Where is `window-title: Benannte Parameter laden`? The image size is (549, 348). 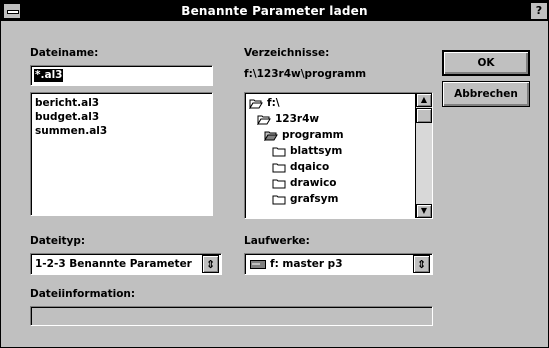 window-title: Benannte Parameter laden is located at coordinates (274, 11).